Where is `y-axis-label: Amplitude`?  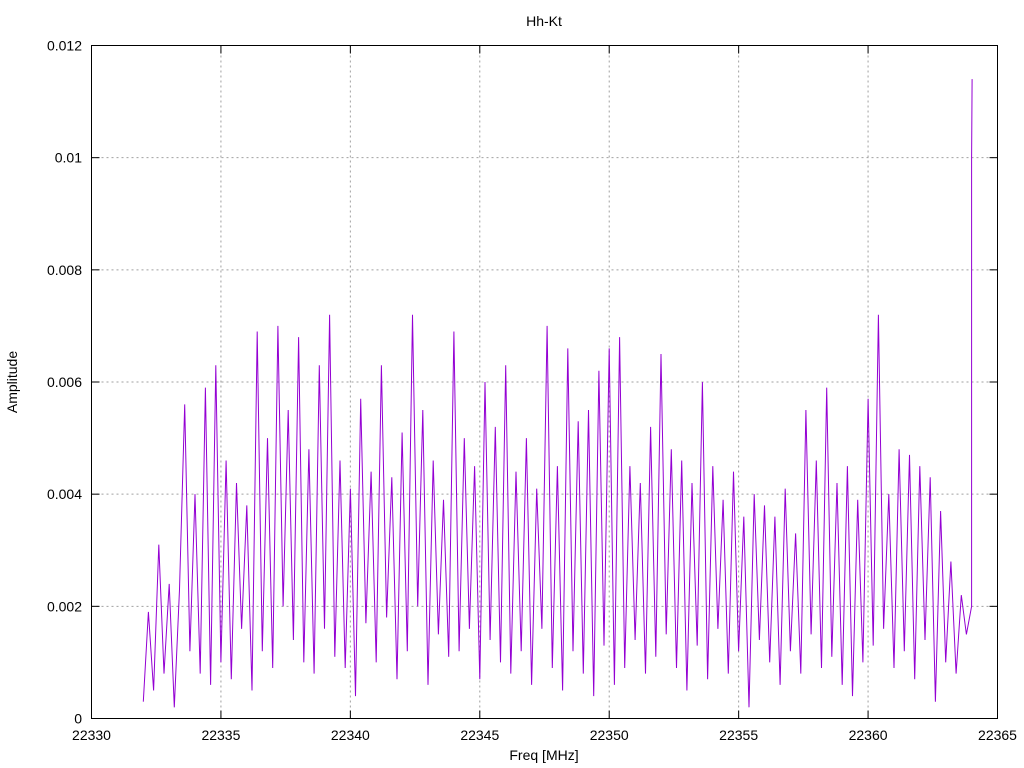 y-axis-label: Amplitude is located at coordinates (12, 382).